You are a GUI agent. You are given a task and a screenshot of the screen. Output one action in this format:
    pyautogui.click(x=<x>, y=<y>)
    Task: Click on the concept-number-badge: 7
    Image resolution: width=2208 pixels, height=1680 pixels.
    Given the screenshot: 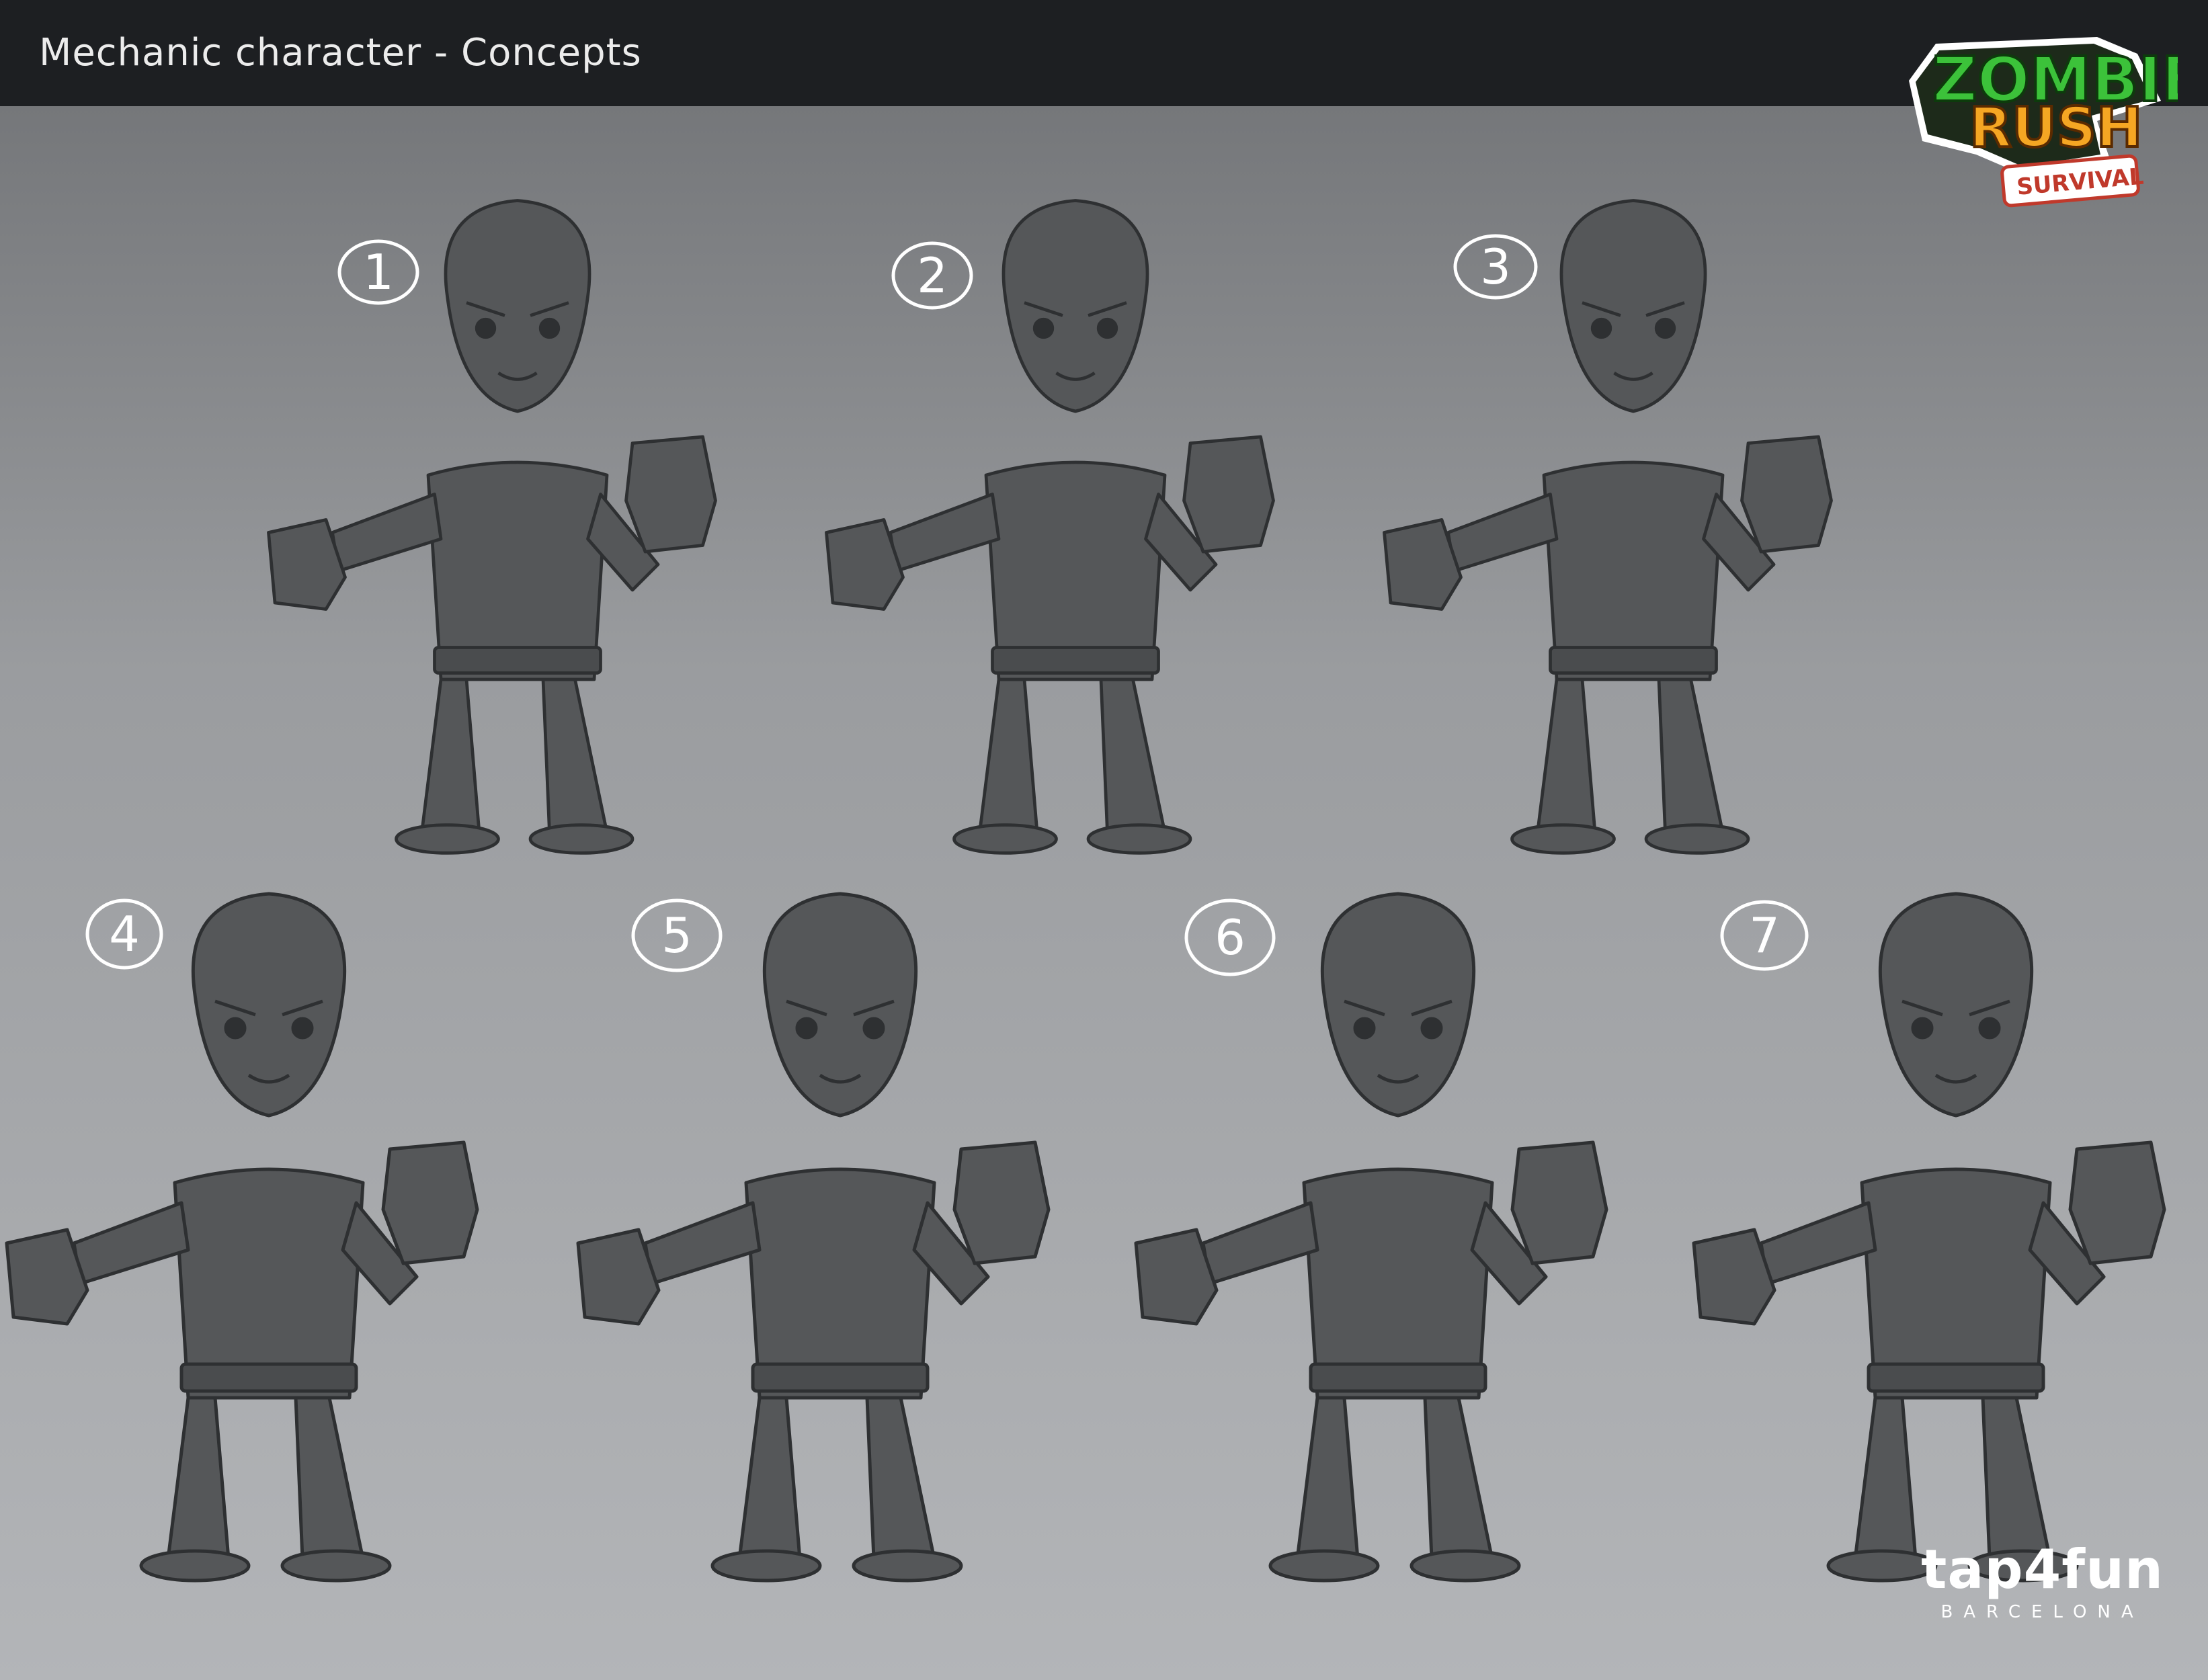 What is the action you would take?
    pyautogui.click(x=1764, y=935)
    